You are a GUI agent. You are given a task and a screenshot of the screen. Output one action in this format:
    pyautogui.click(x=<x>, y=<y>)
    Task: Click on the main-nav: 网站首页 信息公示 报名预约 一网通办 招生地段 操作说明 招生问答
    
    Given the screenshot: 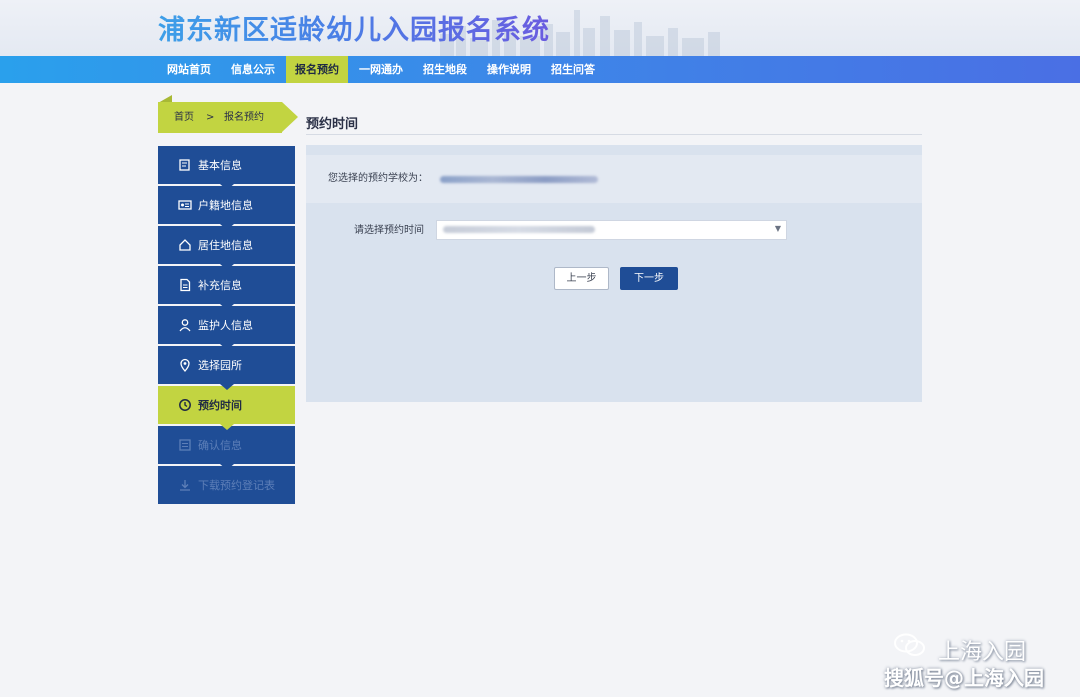 What is the action you would take?
    pyautogui.click(x=540, y=69)
    